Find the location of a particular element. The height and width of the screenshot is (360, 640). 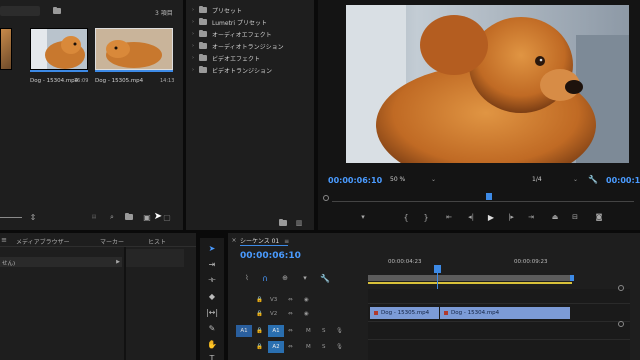

track-header-a2: 🔒 A2 ⇔ M S 🎙 is located at coordinates (298, 347).